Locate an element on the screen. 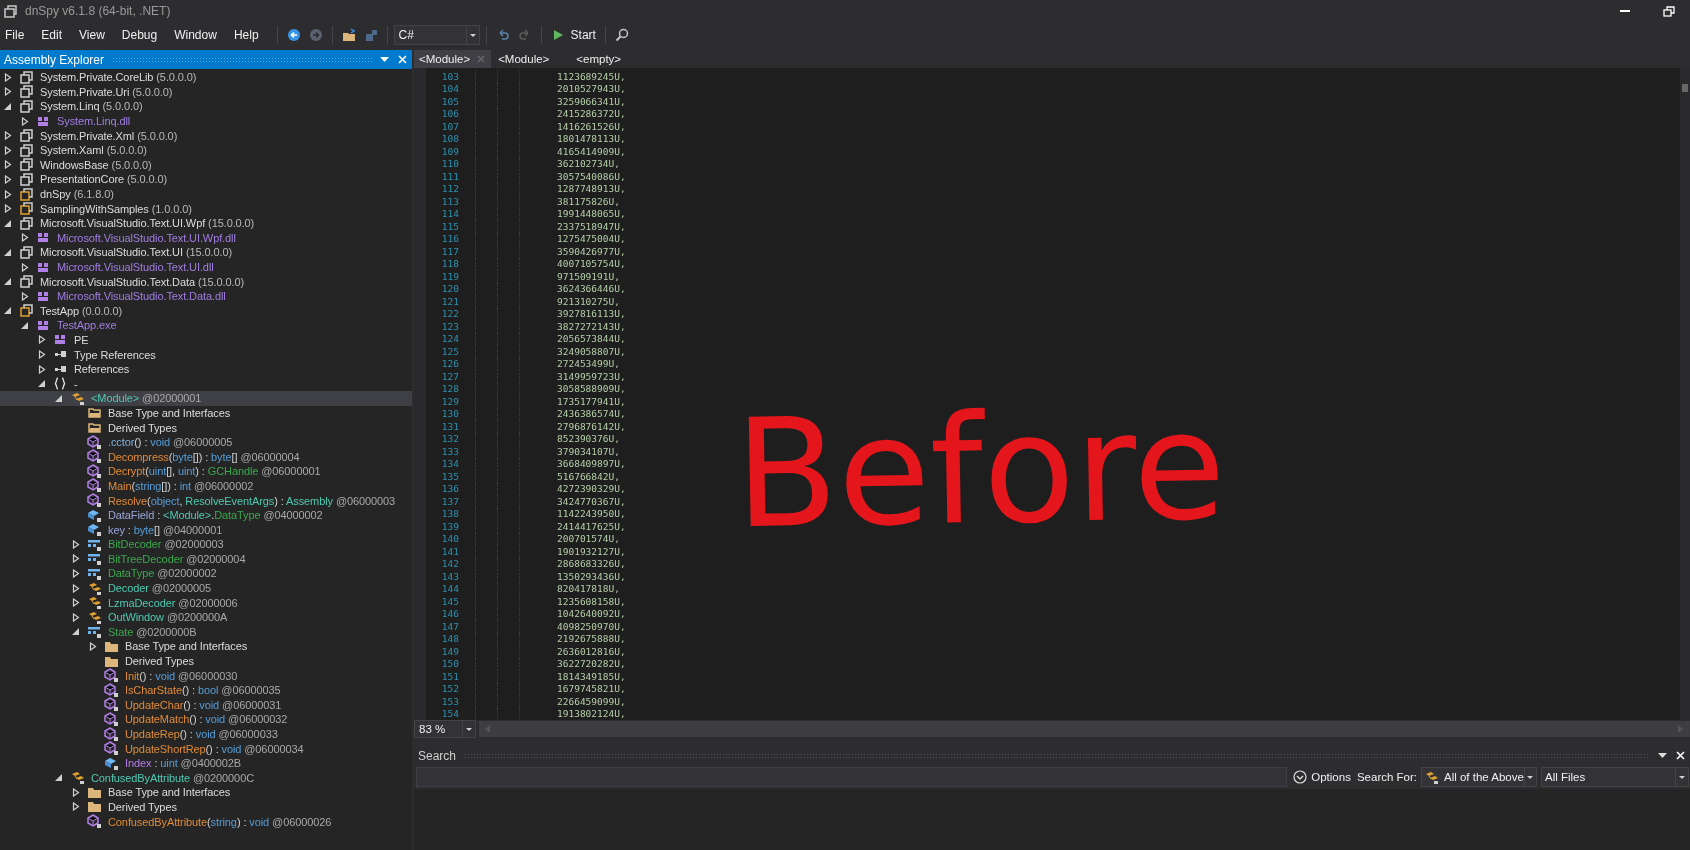 The image size is (1690, 850). tree-item: OutWindow @0200000A is located at coordinates (206, 617).